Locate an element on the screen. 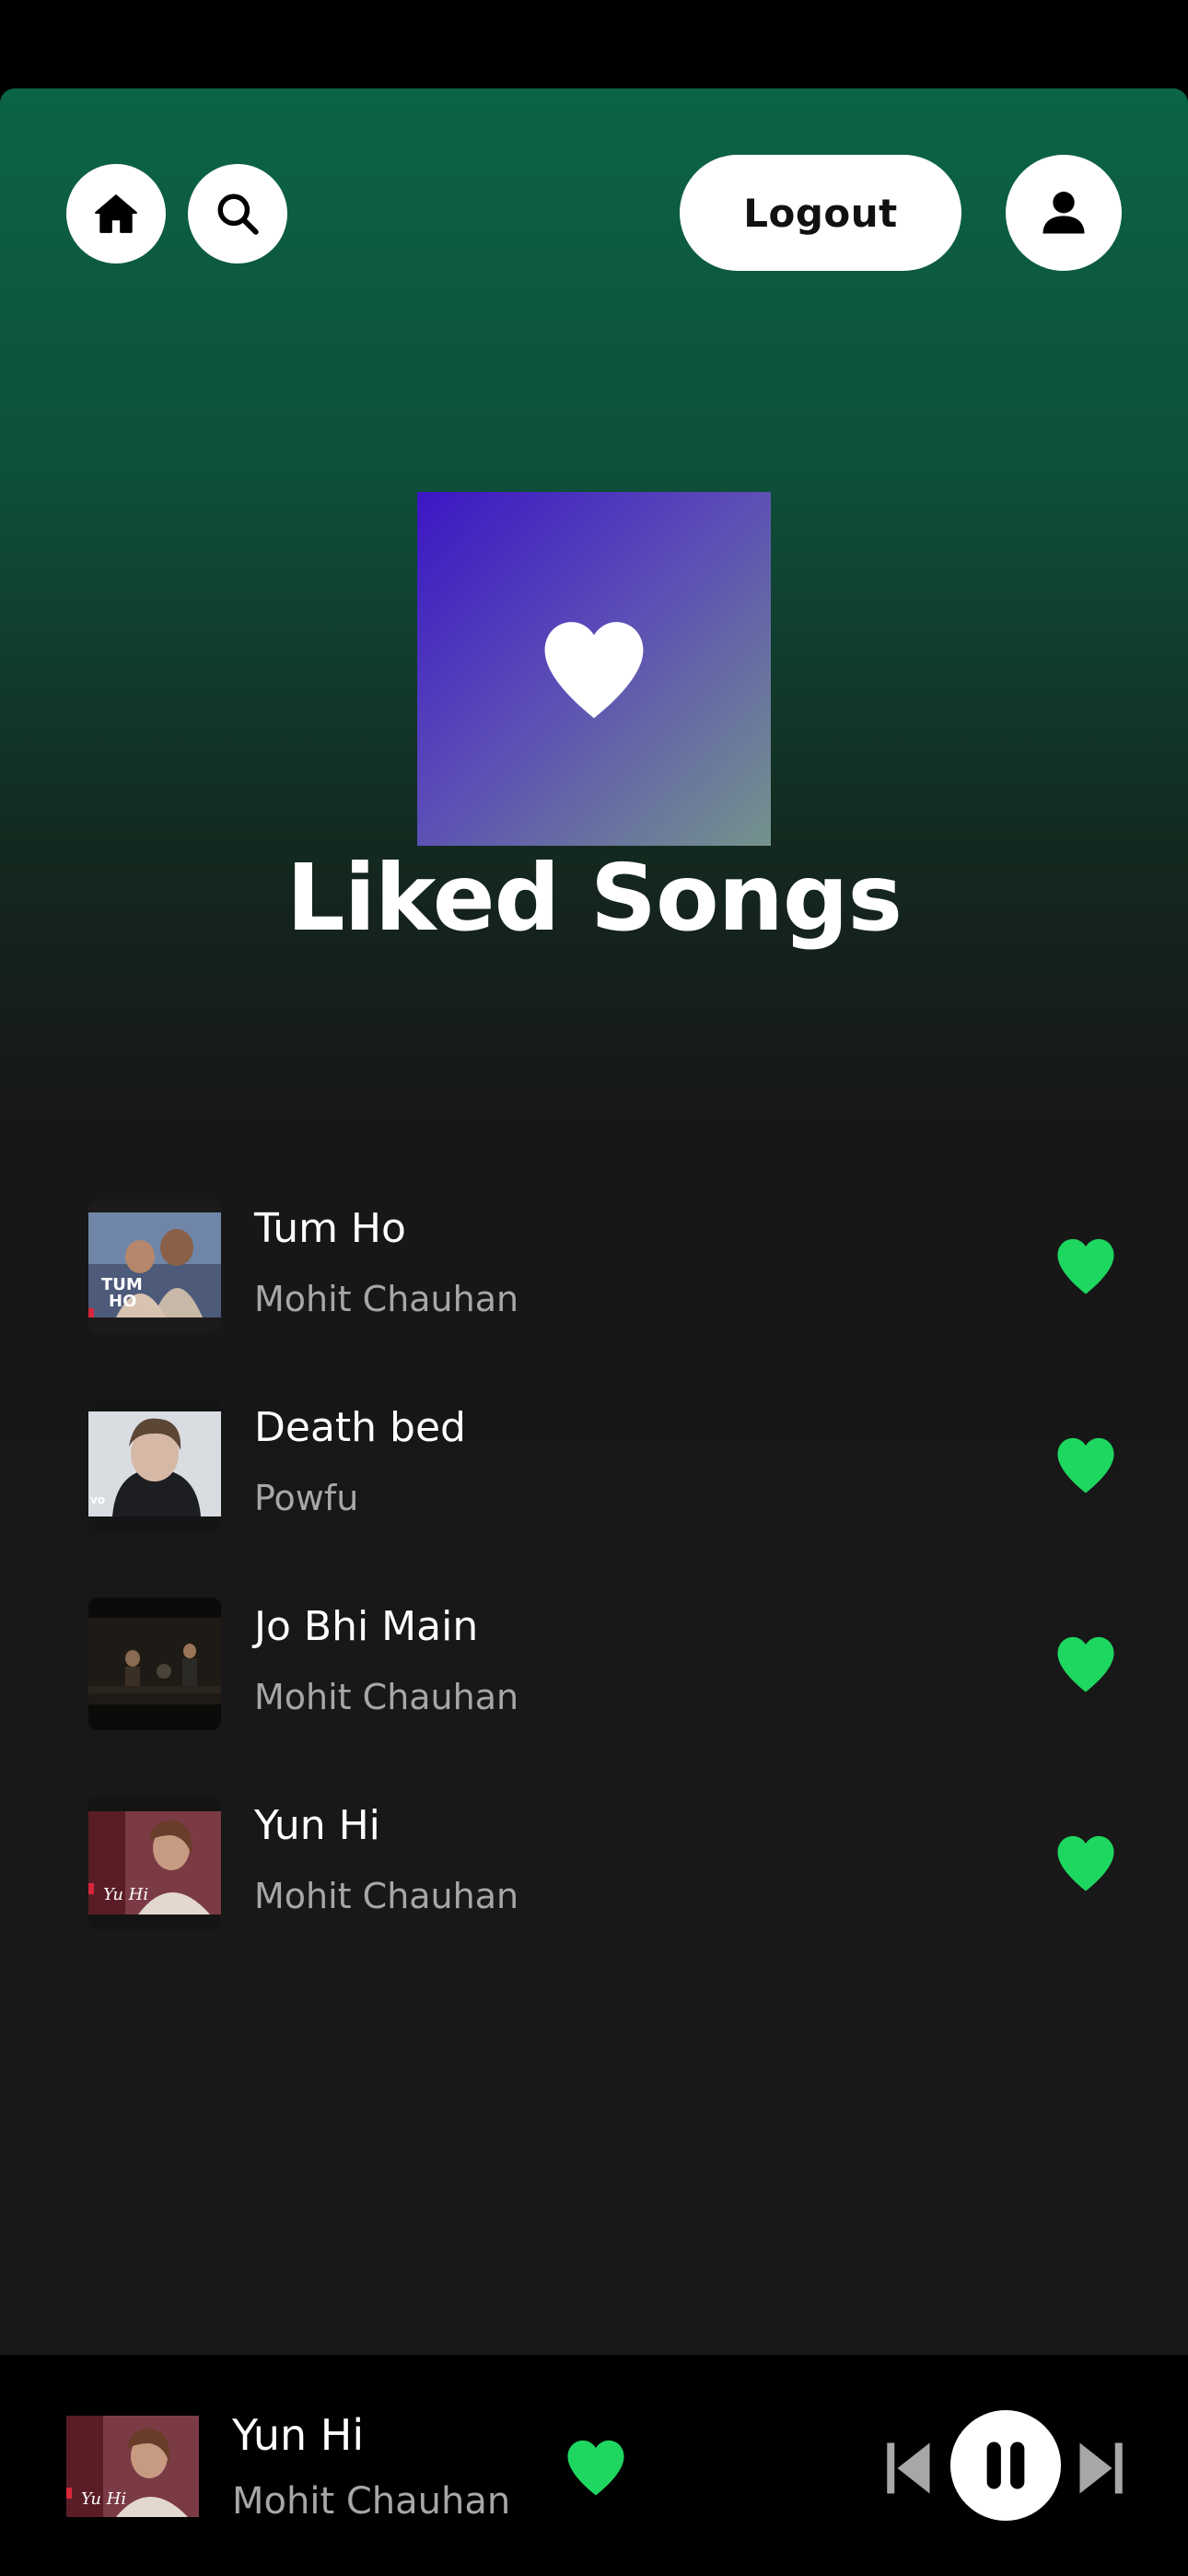  song-thumbnail: TUM HO is located at coordinates (154, 1266).